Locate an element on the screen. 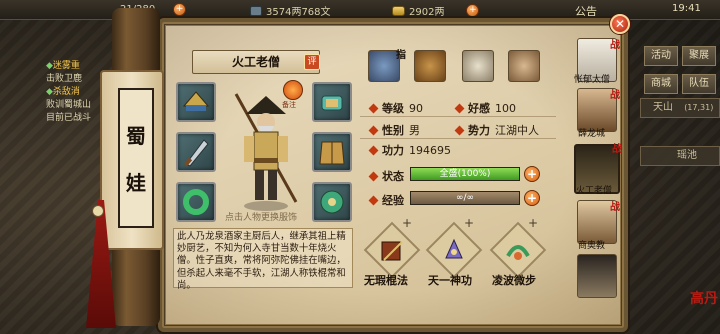 This screenshot has width=720, height=334. yinyang-icon is located at coordinates (478, 66).